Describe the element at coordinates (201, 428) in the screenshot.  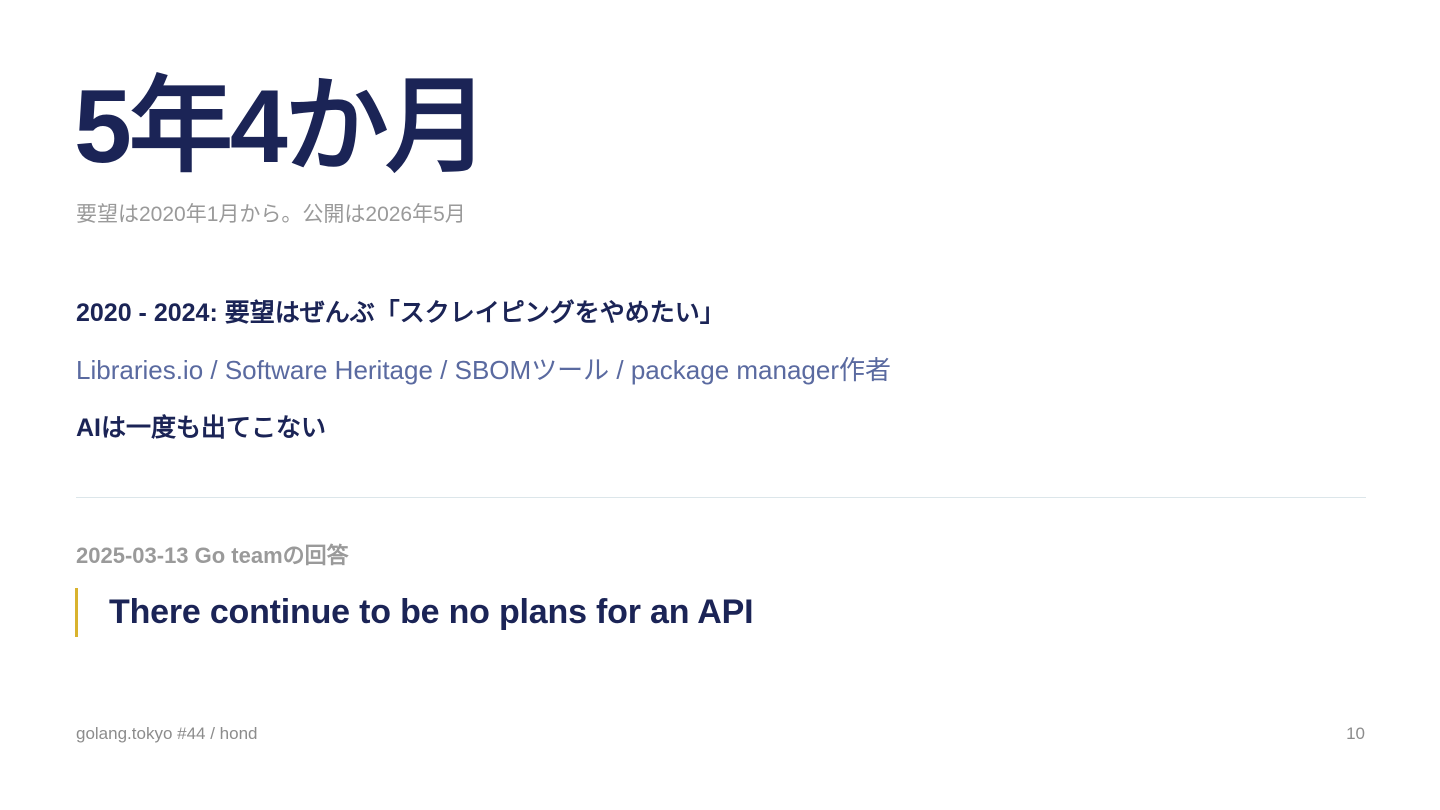
I see `summary-line-no-ai: AIは一度も出てこない` at that location.